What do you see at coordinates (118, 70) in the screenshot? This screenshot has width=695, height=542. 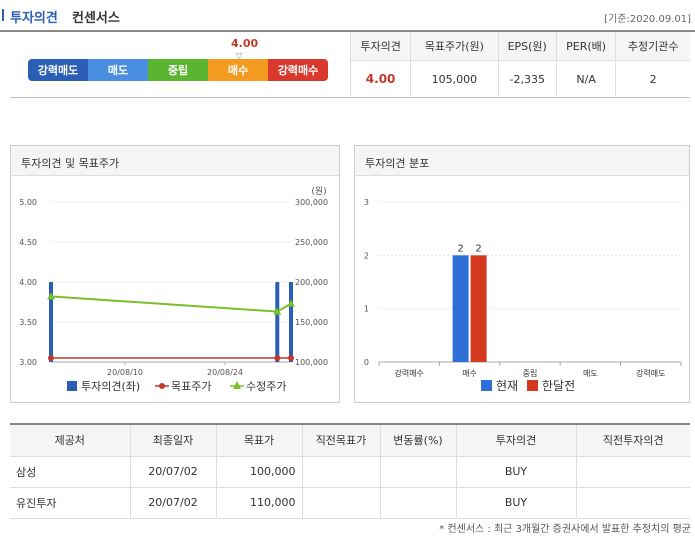 I see `opinion-segment-1: 매도` at bounding box center [118, 70].